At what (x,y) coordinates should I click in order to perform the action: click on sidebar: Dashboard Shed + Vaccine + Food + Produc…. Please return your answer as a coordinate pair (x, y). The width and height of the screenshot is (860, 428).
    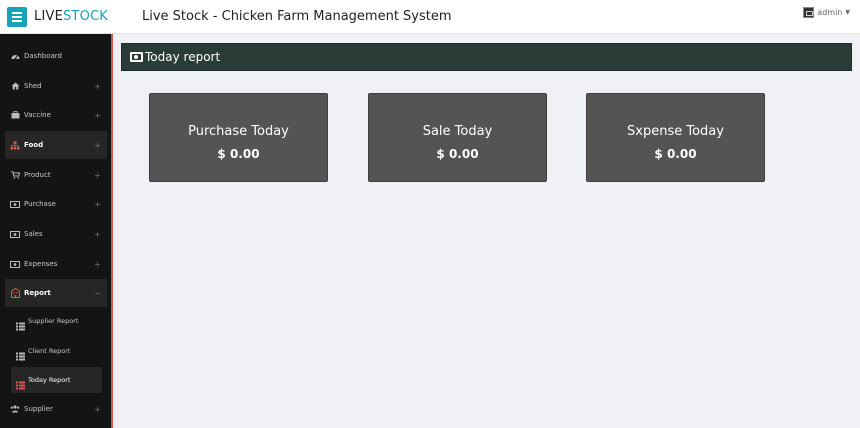
    Looking at the image, I should click on (56, 231).